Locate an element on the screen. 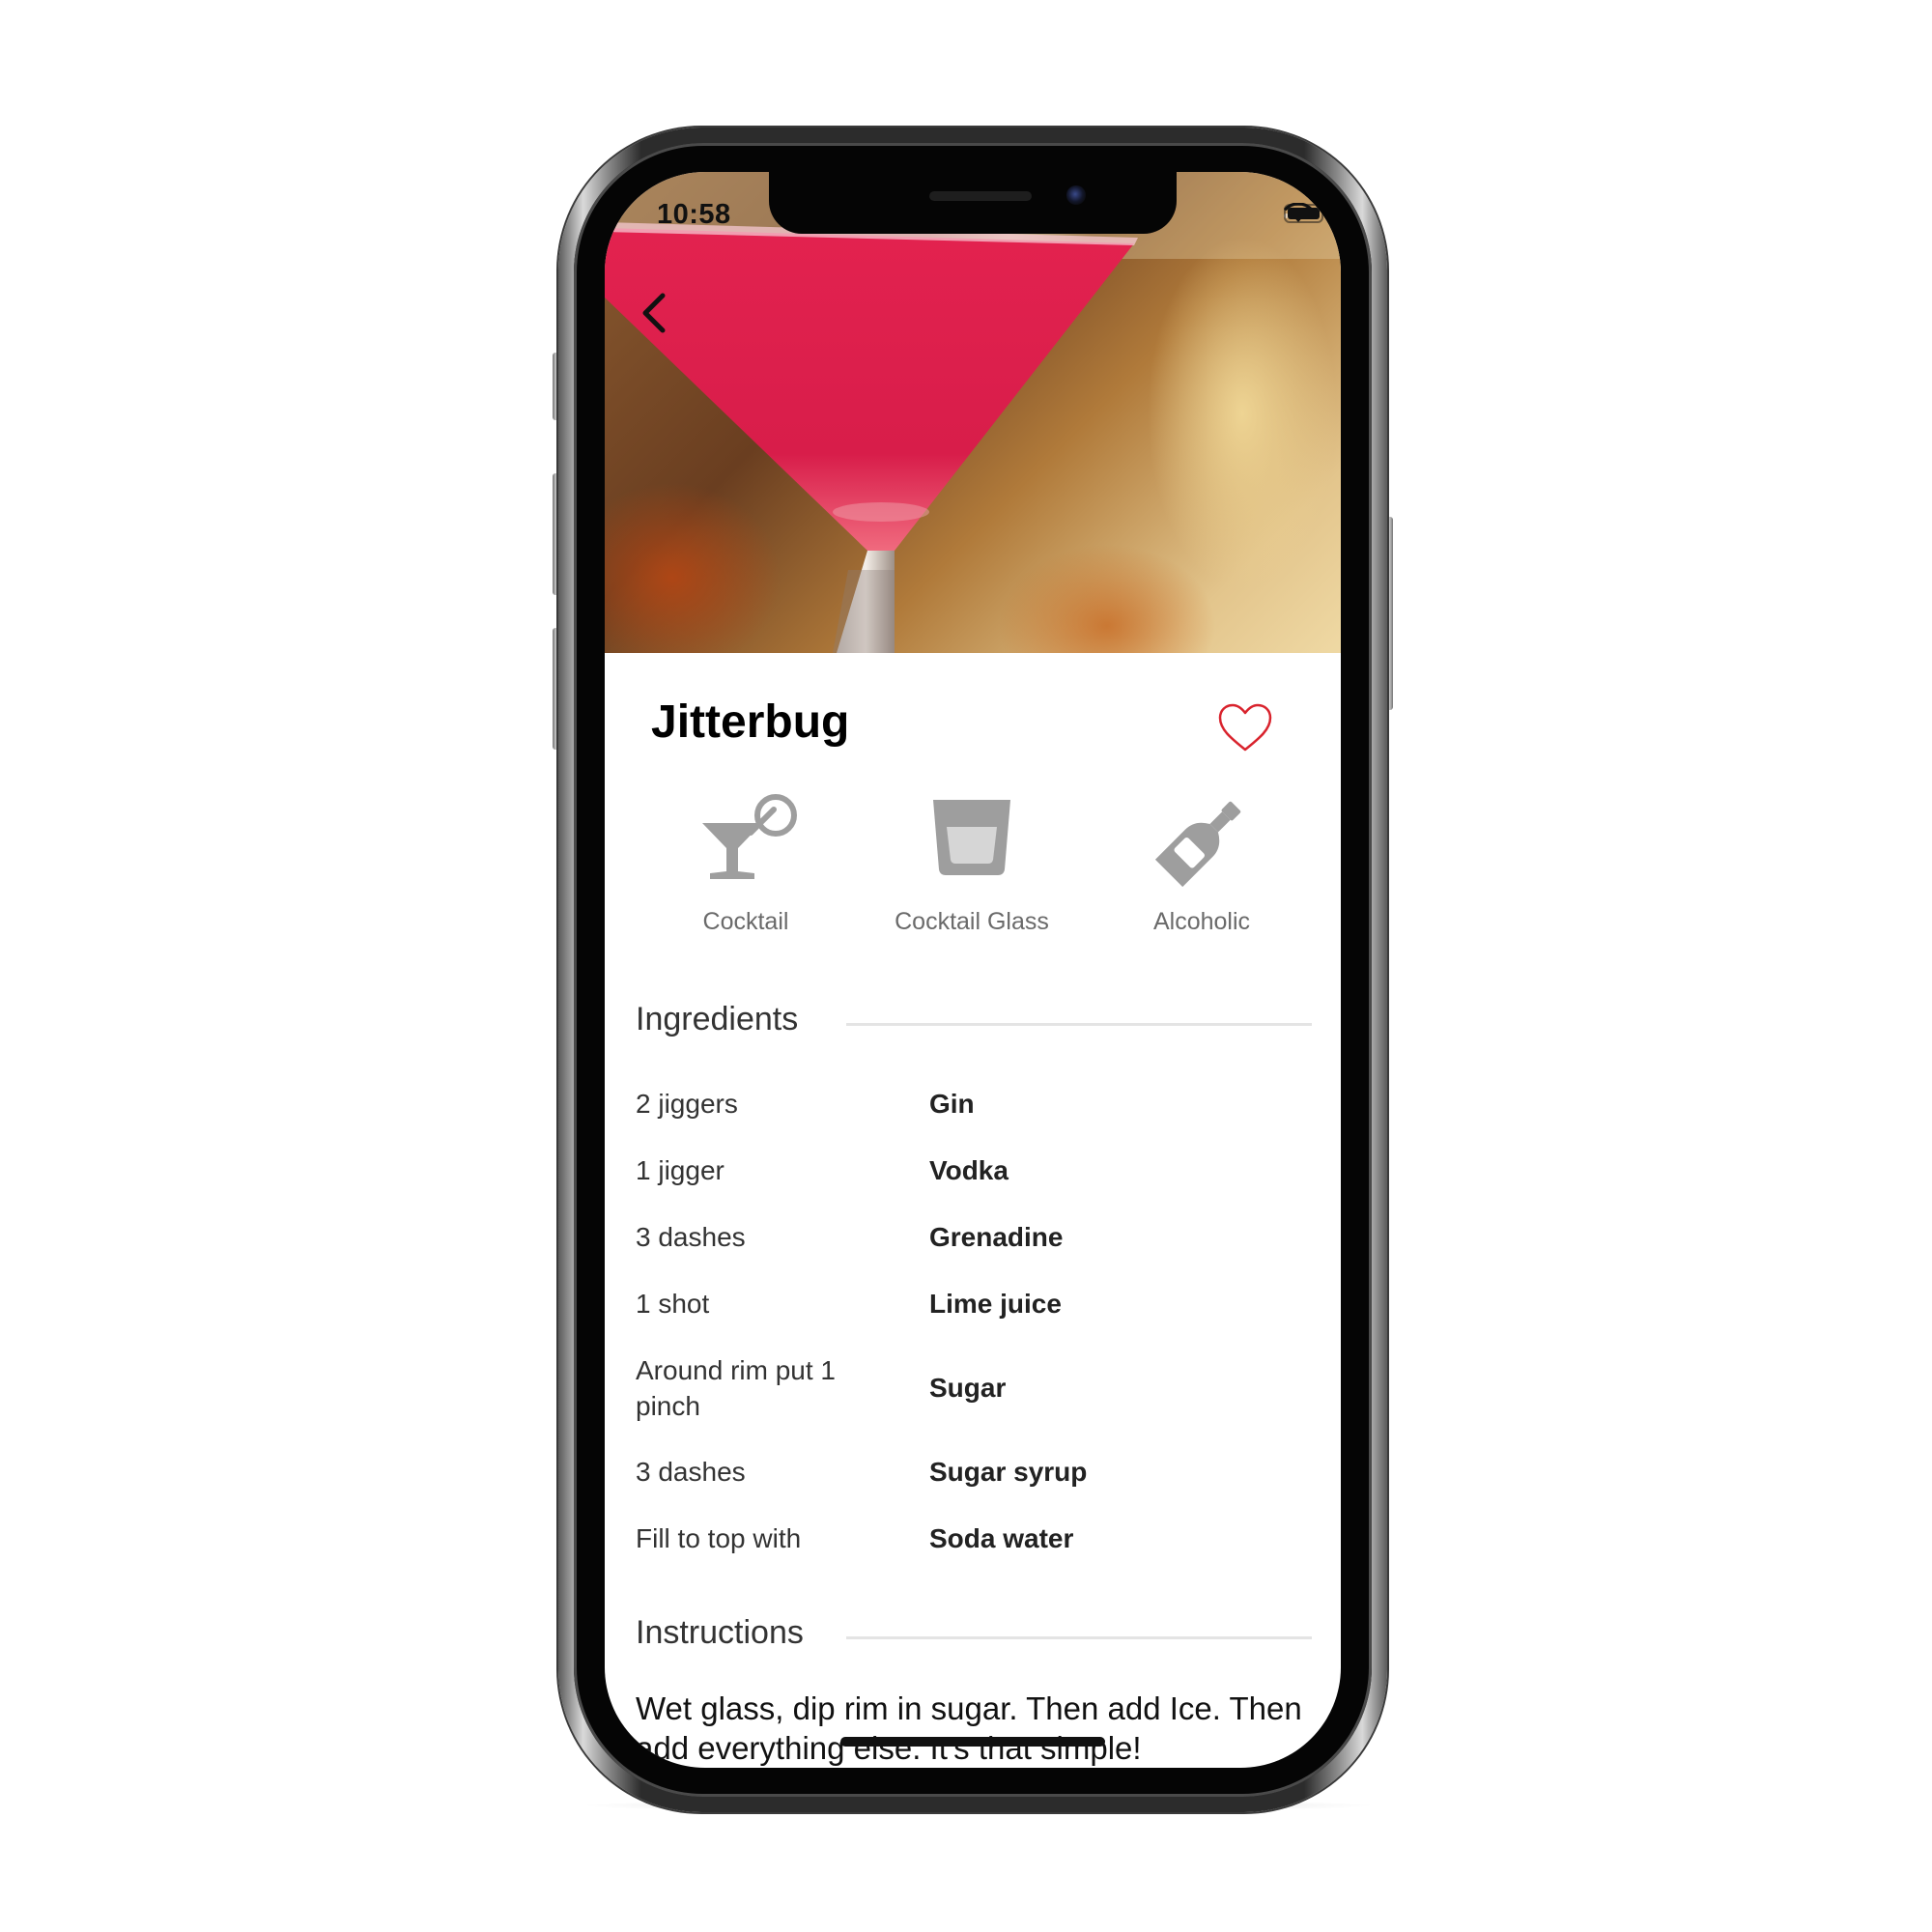 The height and width of the screenshot is (1932, 1932). battery-icon is located at coordinates (1305, 213).